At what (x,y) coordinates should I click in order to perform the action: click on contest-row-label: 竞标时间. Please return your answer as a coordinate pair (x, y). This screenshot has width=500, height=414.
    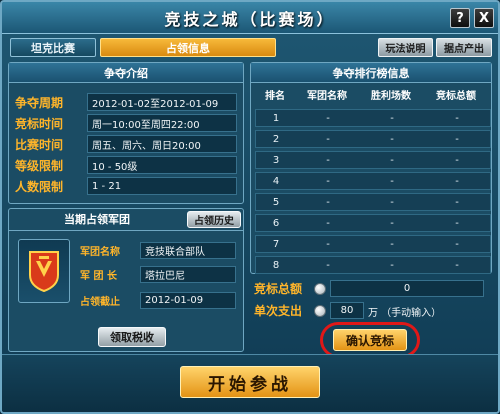
    Looking at the image, I should click on (39, 123).